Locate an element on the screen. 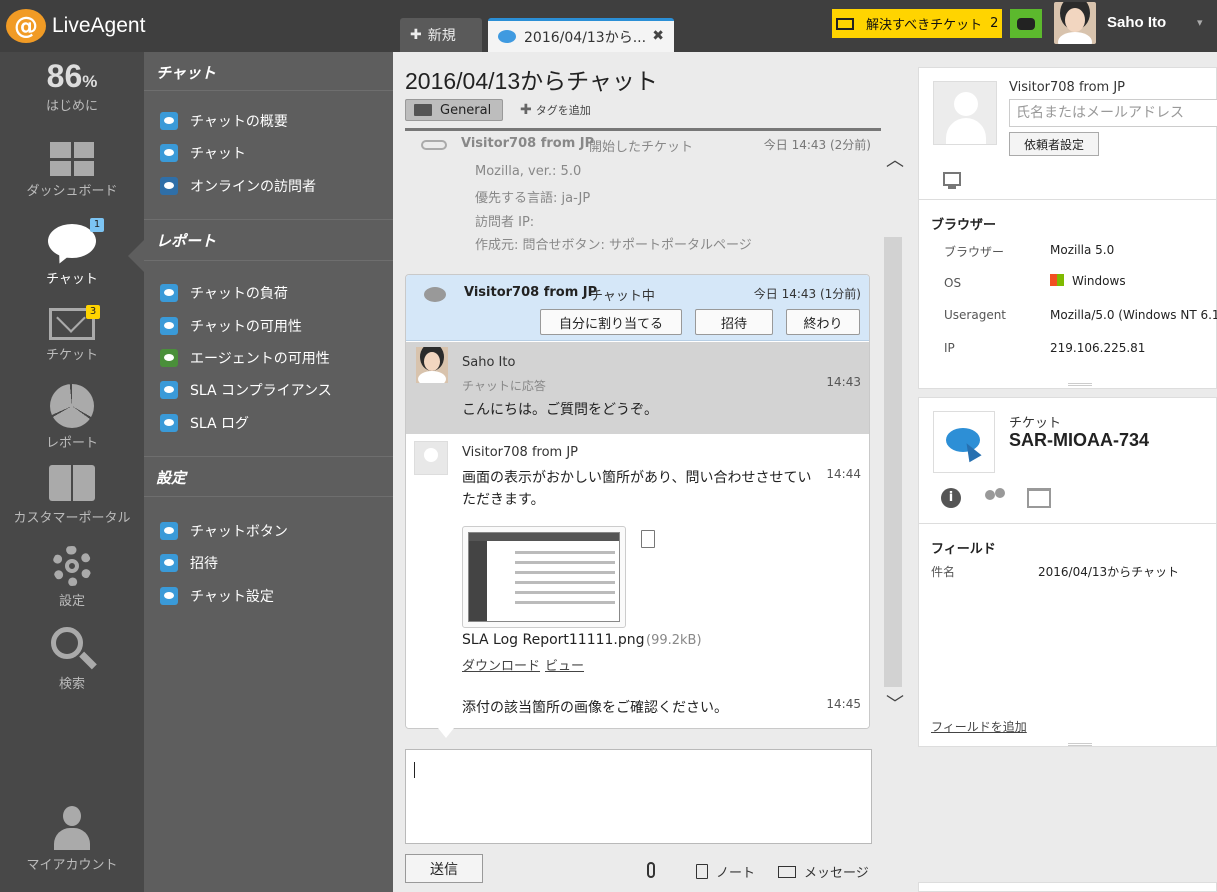 The height and width of the screenshot is (892, 1217). scroll-up-icon: ︿ is located at coordinates (895, 159).